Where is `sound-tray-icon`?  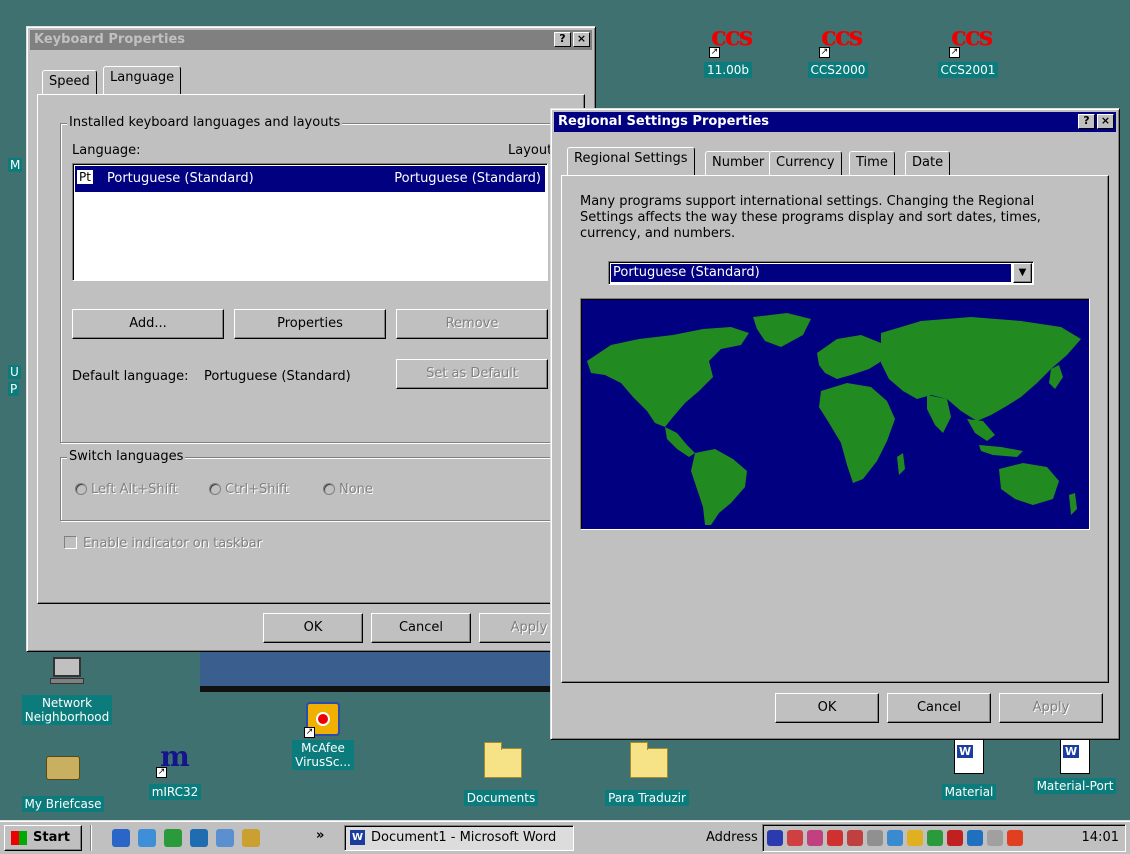
sound-tray-icon is located at coordinates (995, 838).